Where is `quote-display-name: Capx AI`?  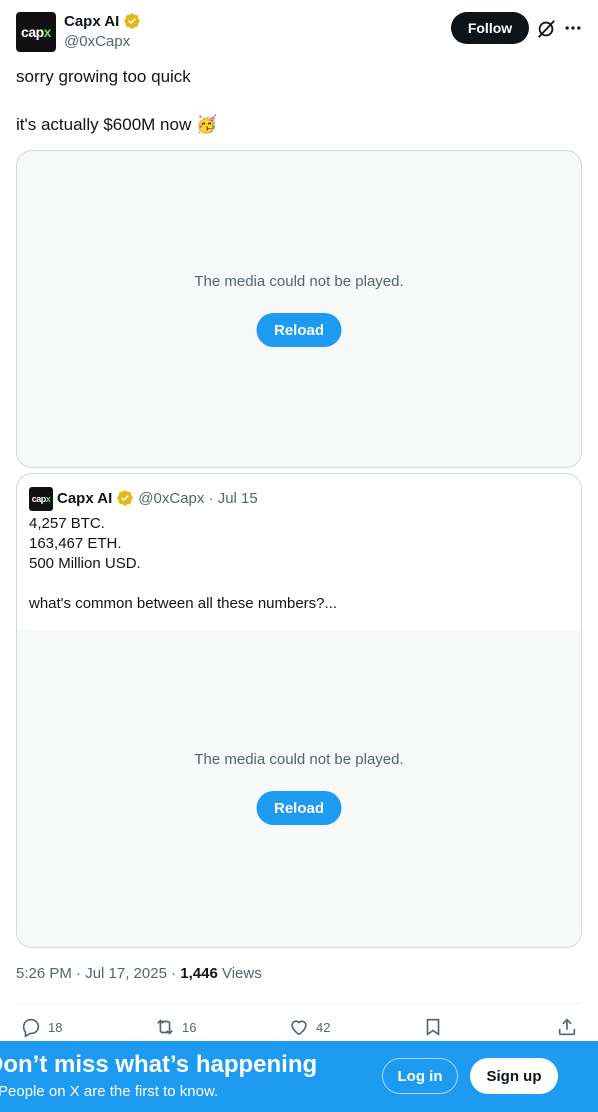
quote-display-name: Capx AI is located at coordinates (85, 498).